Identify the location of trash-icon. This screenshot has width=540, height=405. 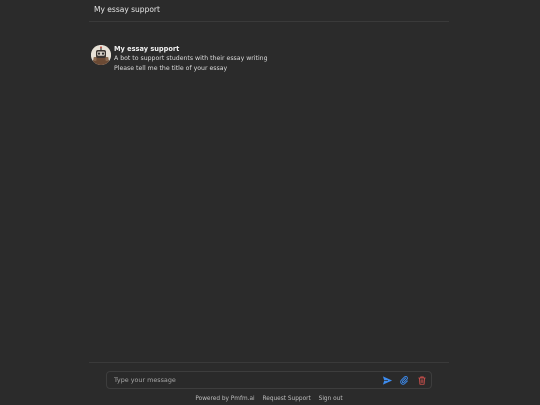
(422, 380).